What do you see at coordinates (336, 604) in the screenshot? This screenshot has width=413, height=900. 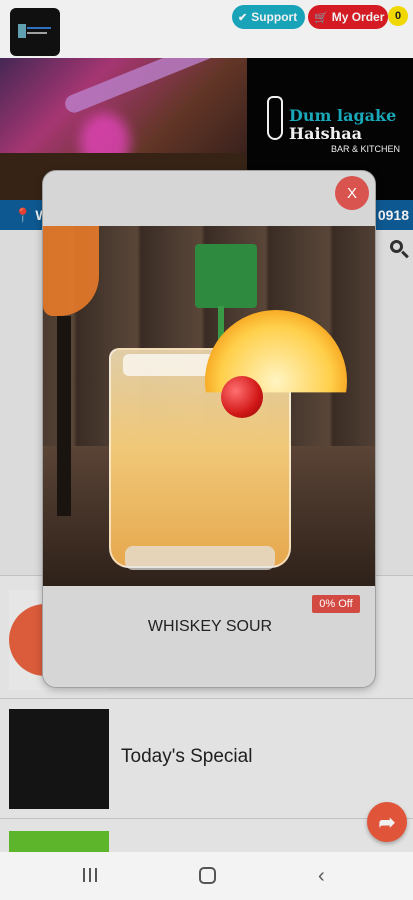 I see `discount-badge: 0% Off` at bounding box center [336, 604].